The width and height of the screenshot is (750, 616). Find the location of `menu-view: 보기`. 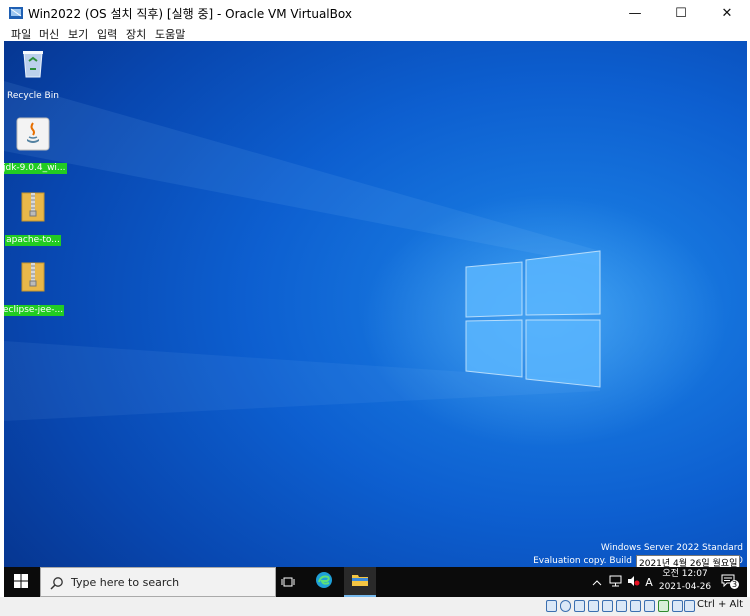

menu-view: 보기 is located at coordinates (78, 34).